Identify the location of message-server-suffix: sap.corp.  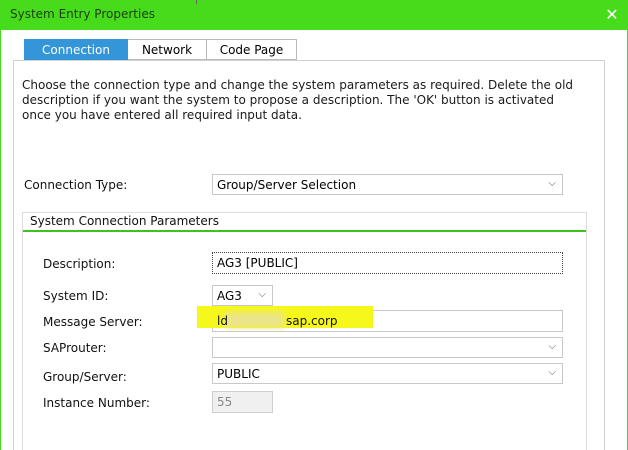
(312, 321).